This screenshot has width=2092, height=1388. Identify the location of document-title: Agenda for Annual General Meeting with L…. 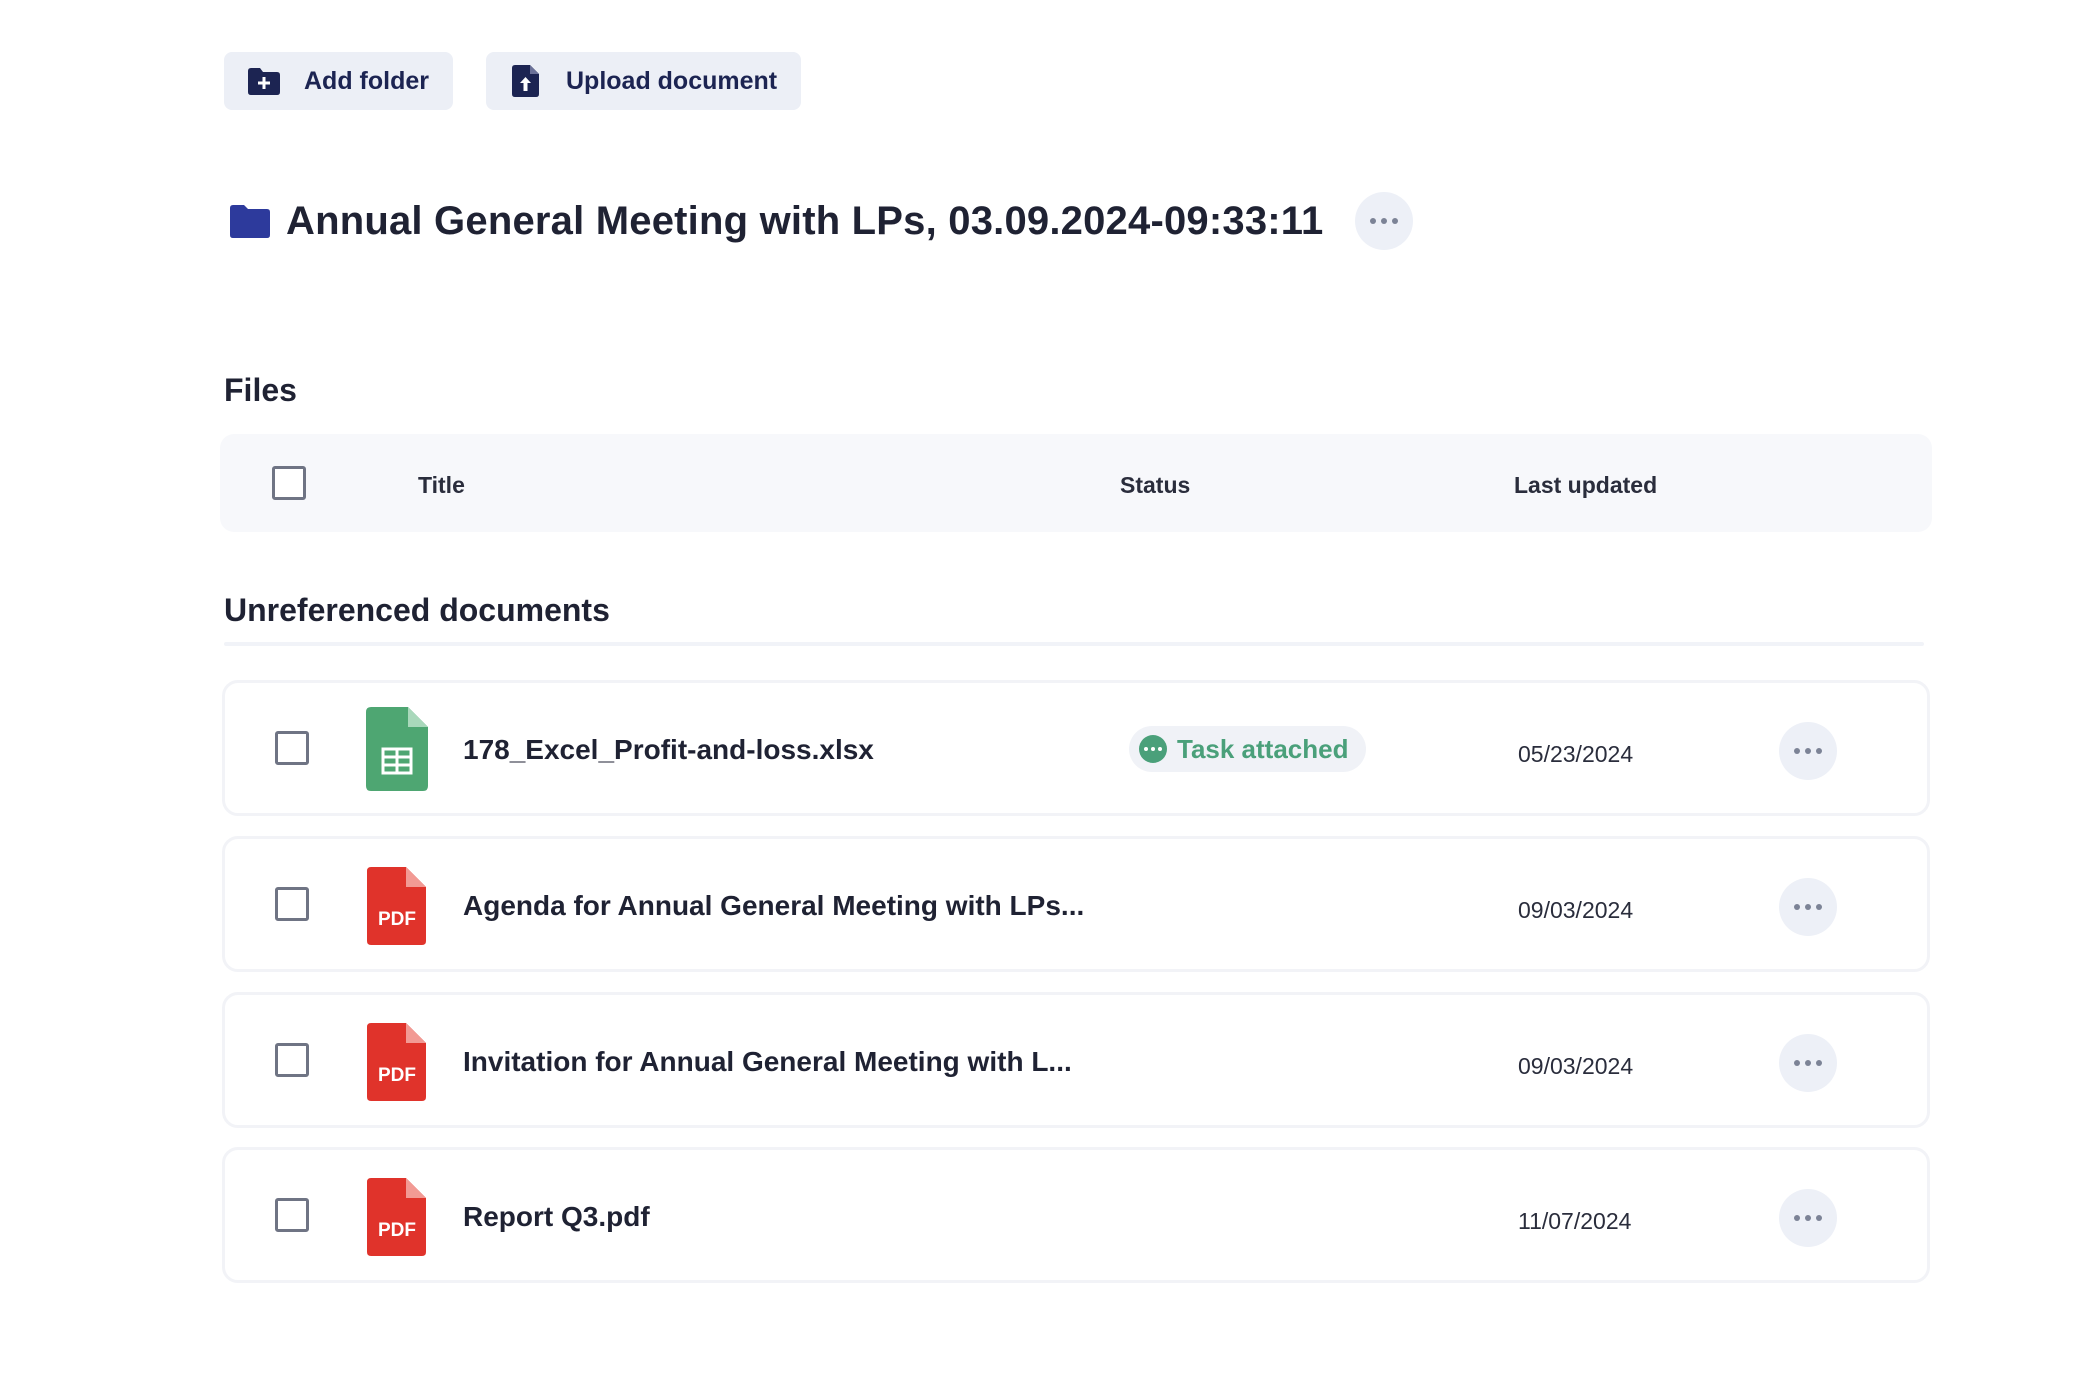
(773, 906).